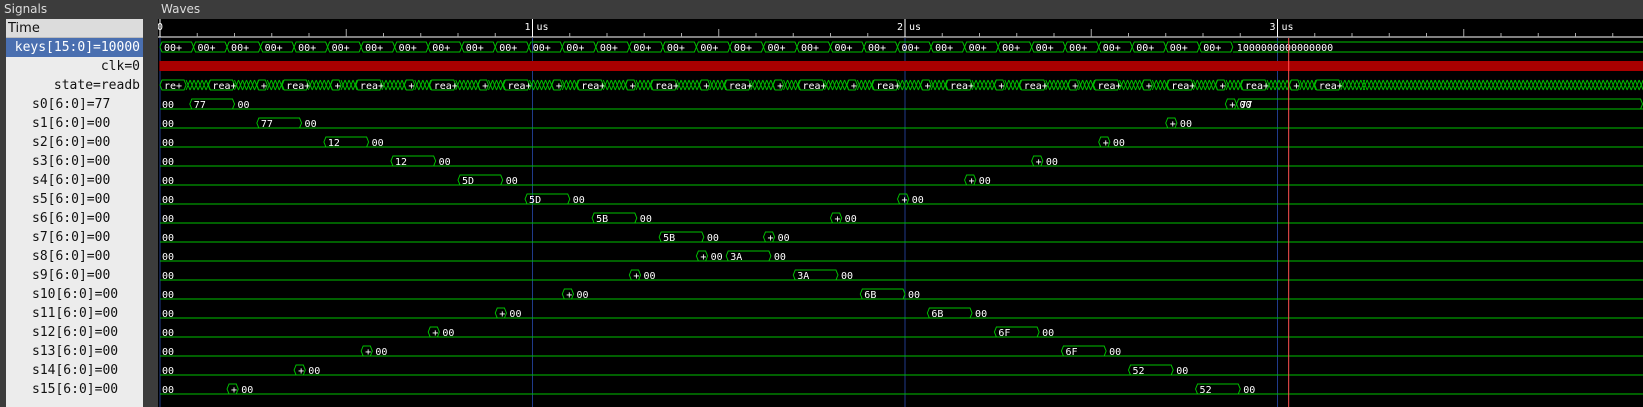 The width and height of the screenshot is (1643, 407). I want to click on signal-row: s2[6:0]=00, so click(74, 142).